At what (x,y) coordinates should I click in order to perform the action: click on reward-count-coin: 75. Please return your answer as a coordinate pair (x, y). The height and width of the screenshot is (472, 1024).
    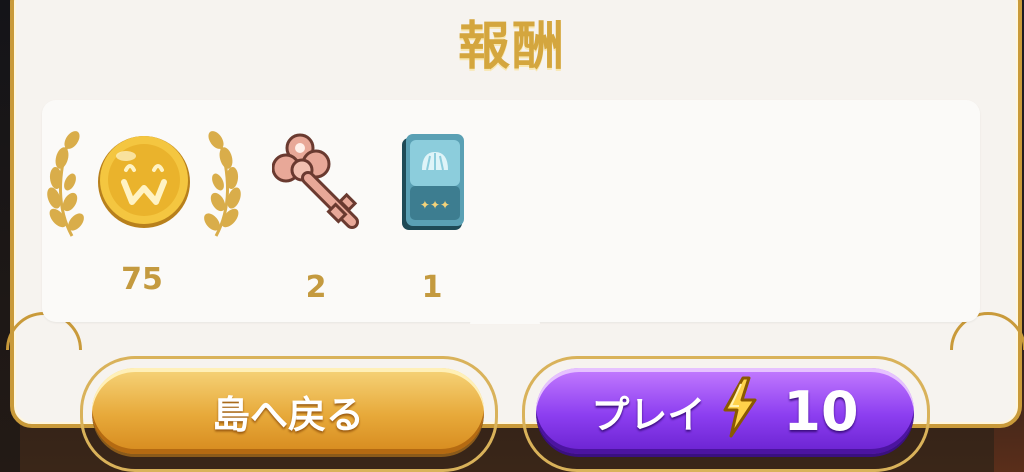
    Looking at the image, I should click on (142, 279).